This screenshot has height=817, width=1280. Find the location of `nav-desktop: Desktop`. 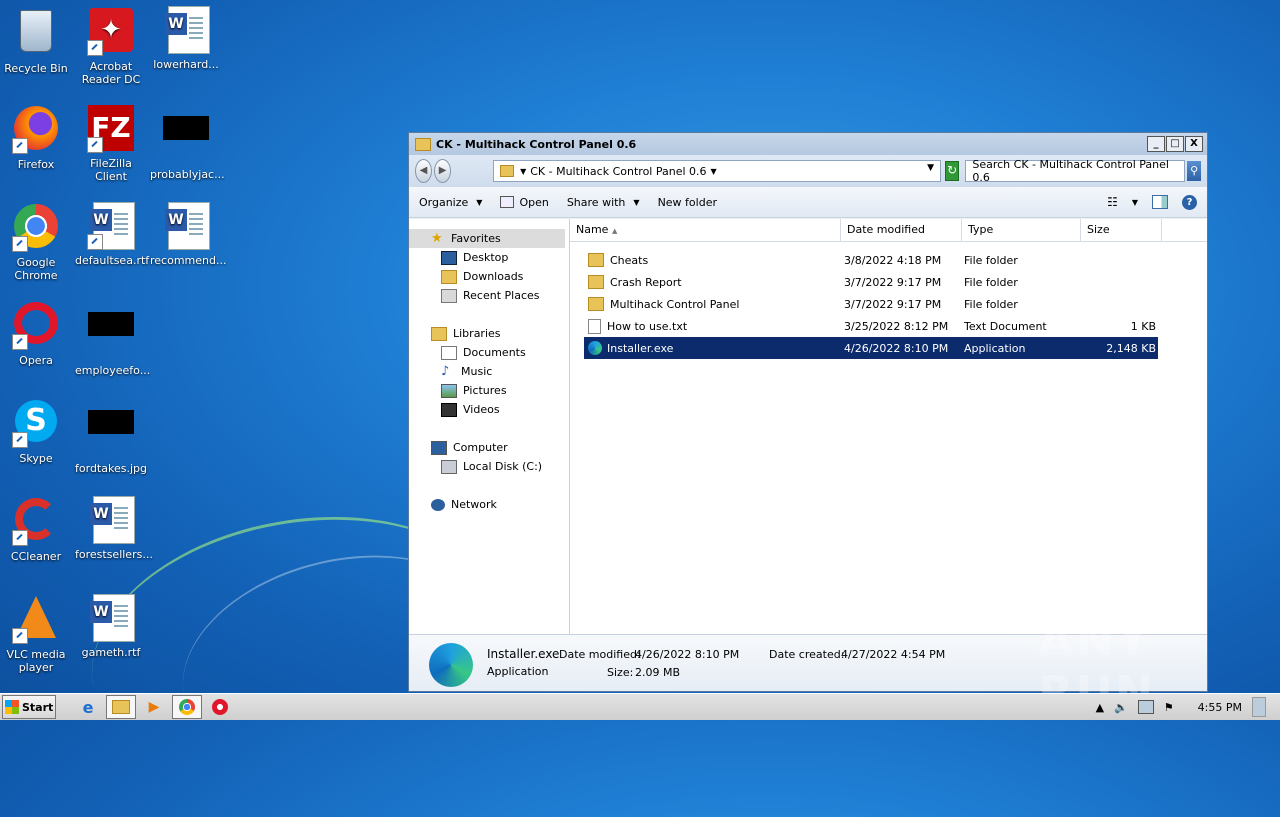

nav-desktop: Desktop is located at coordinates (489, 257).